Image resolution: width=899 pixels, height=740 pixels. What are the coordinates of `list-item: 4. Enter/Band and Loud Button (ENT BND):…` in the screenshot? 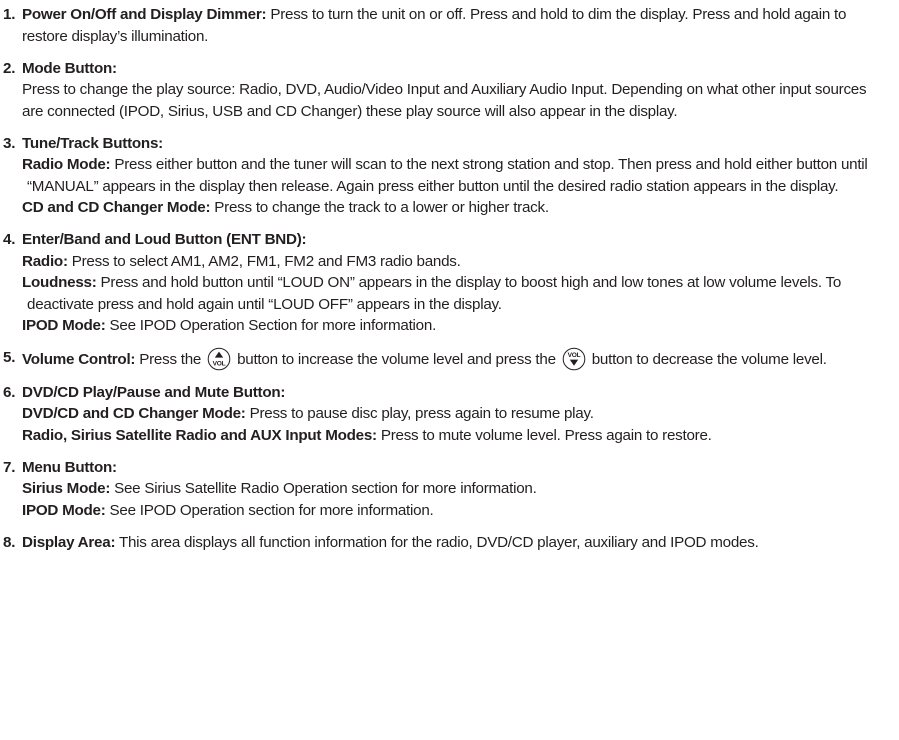 It's located at (443, 283).